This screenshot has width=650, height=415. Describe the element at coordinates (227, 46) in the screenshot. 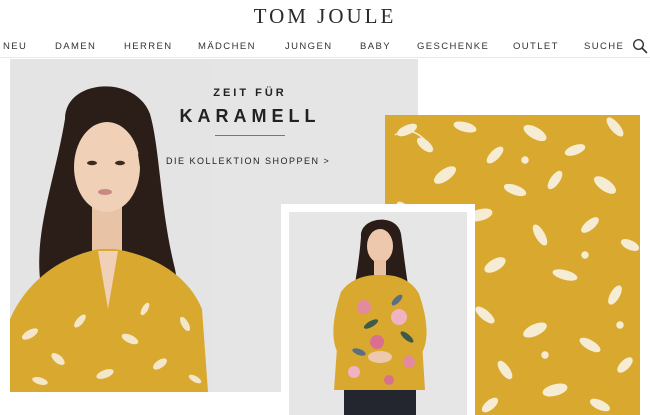

I see `nav-item-maedchen: MÄDCHEN` at that location.